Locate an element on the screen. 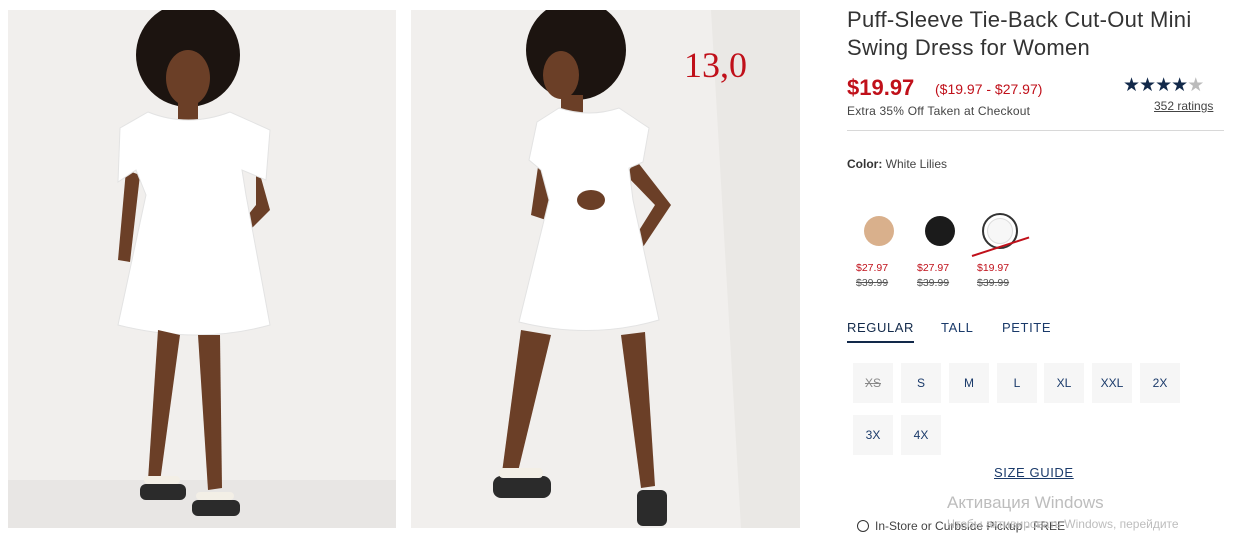  price-range: ($19.97 - $27.97) is located at coordinates (989, 89).